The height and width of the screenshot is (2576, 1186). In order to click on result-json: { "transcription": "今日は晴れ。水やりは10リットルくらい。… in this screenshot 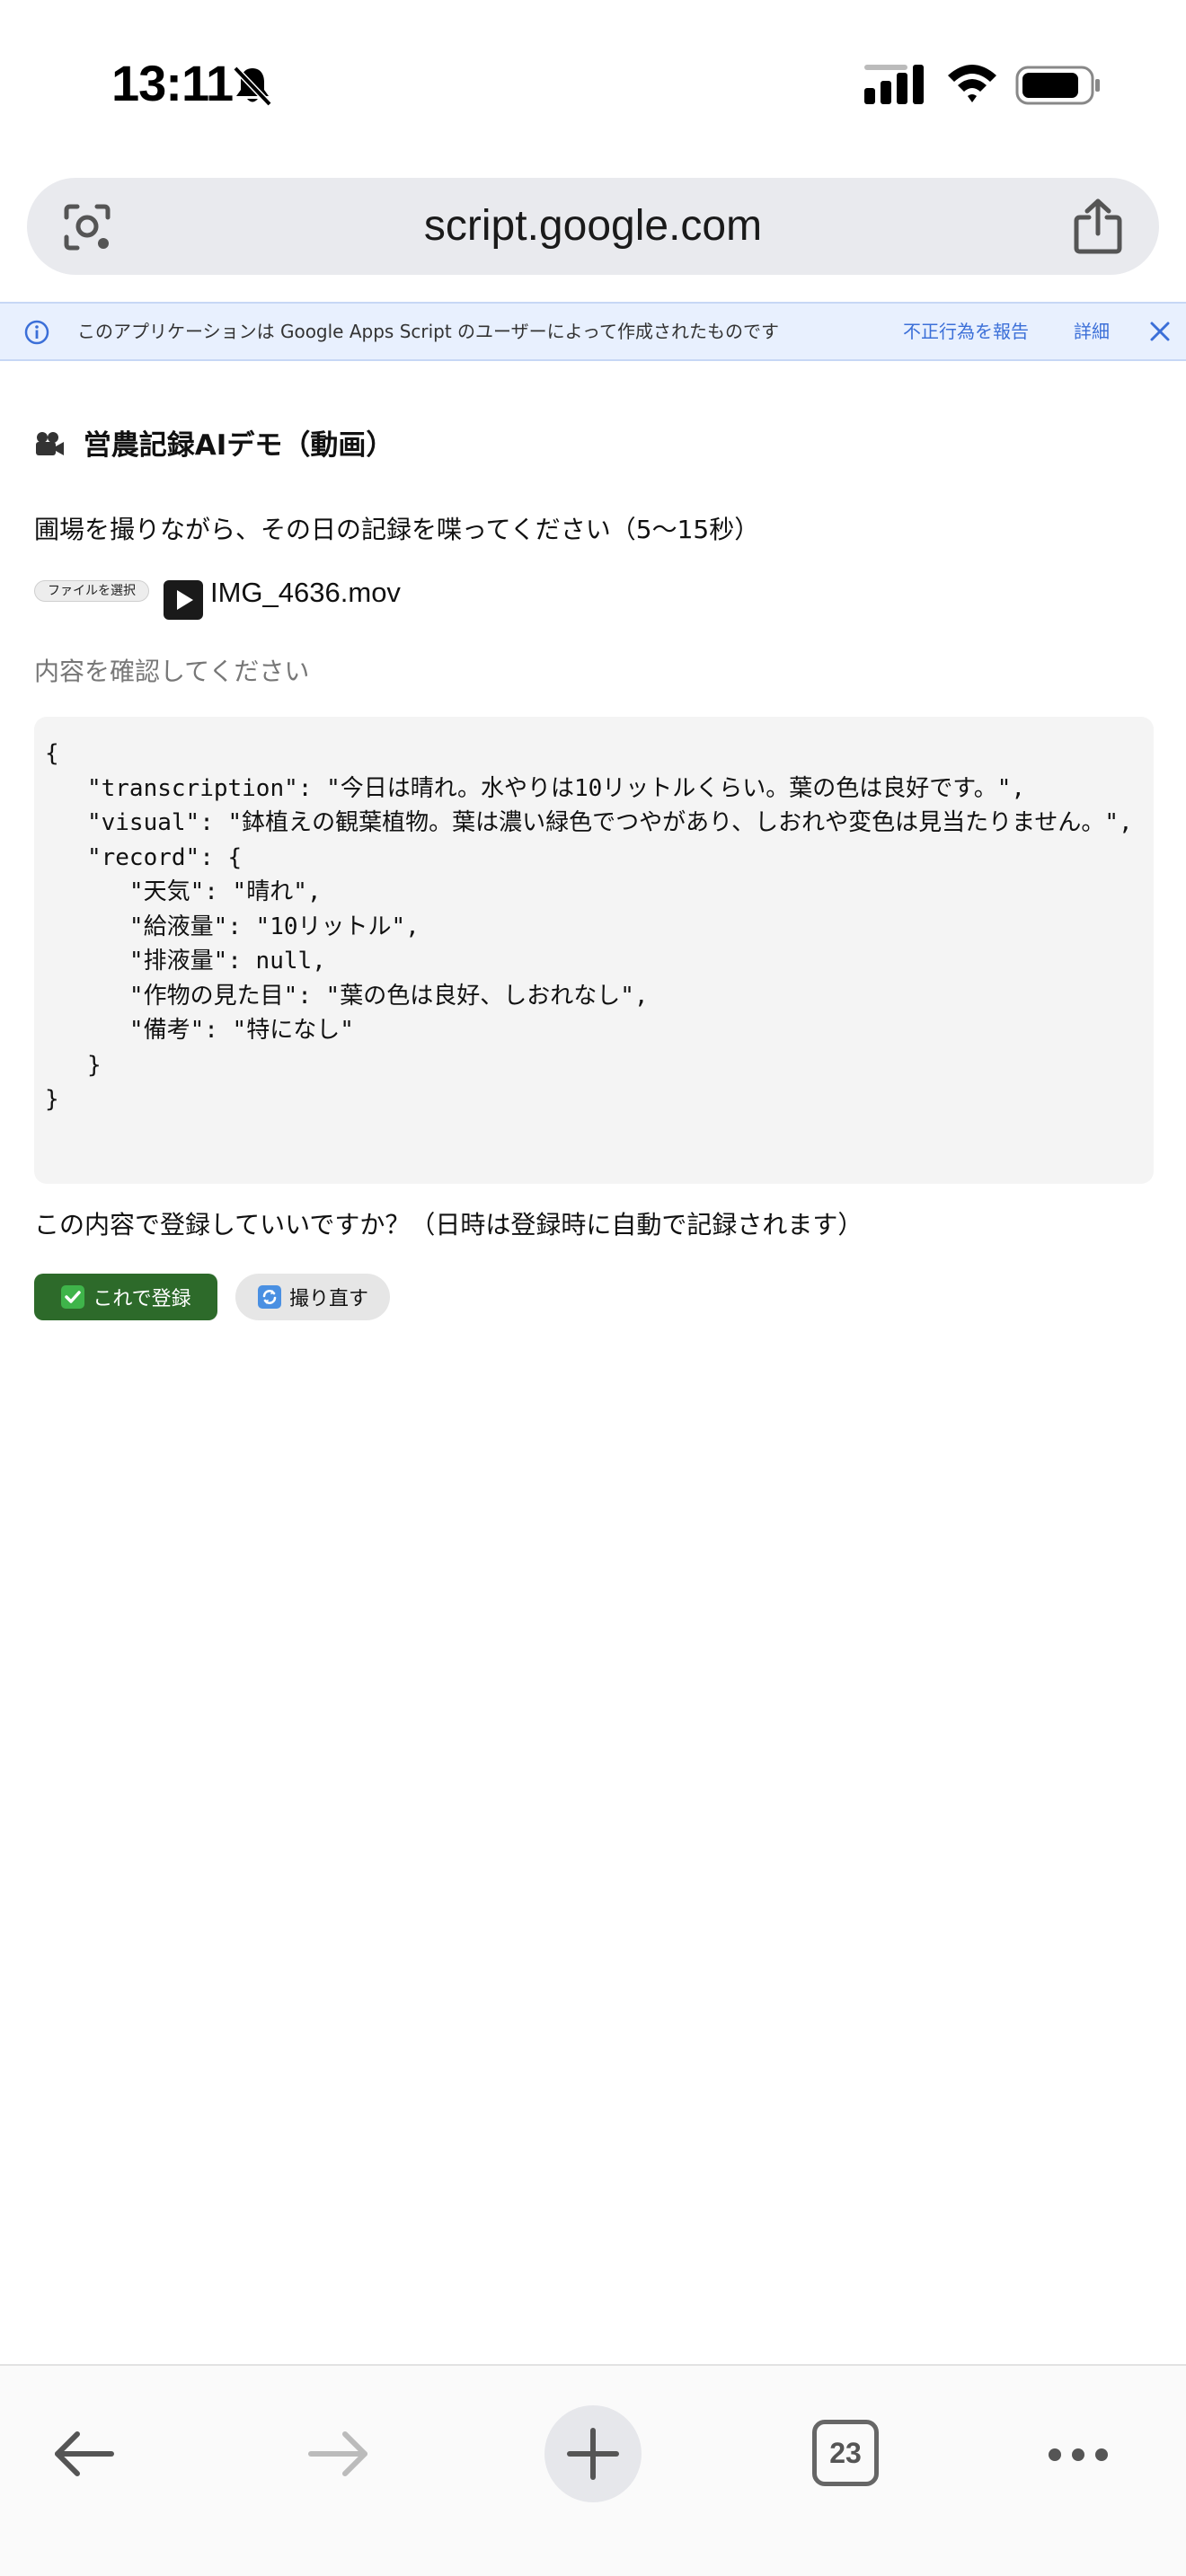, I will do `click(589, 926)`.